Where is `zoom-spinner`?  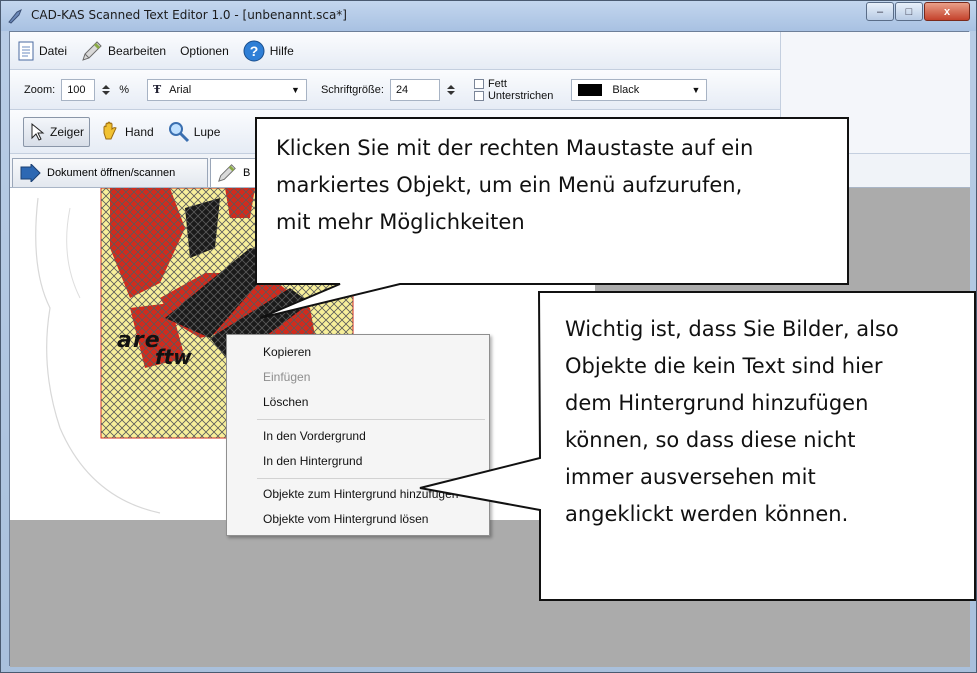
zoom-spinner is located at coordinates (106, 90).